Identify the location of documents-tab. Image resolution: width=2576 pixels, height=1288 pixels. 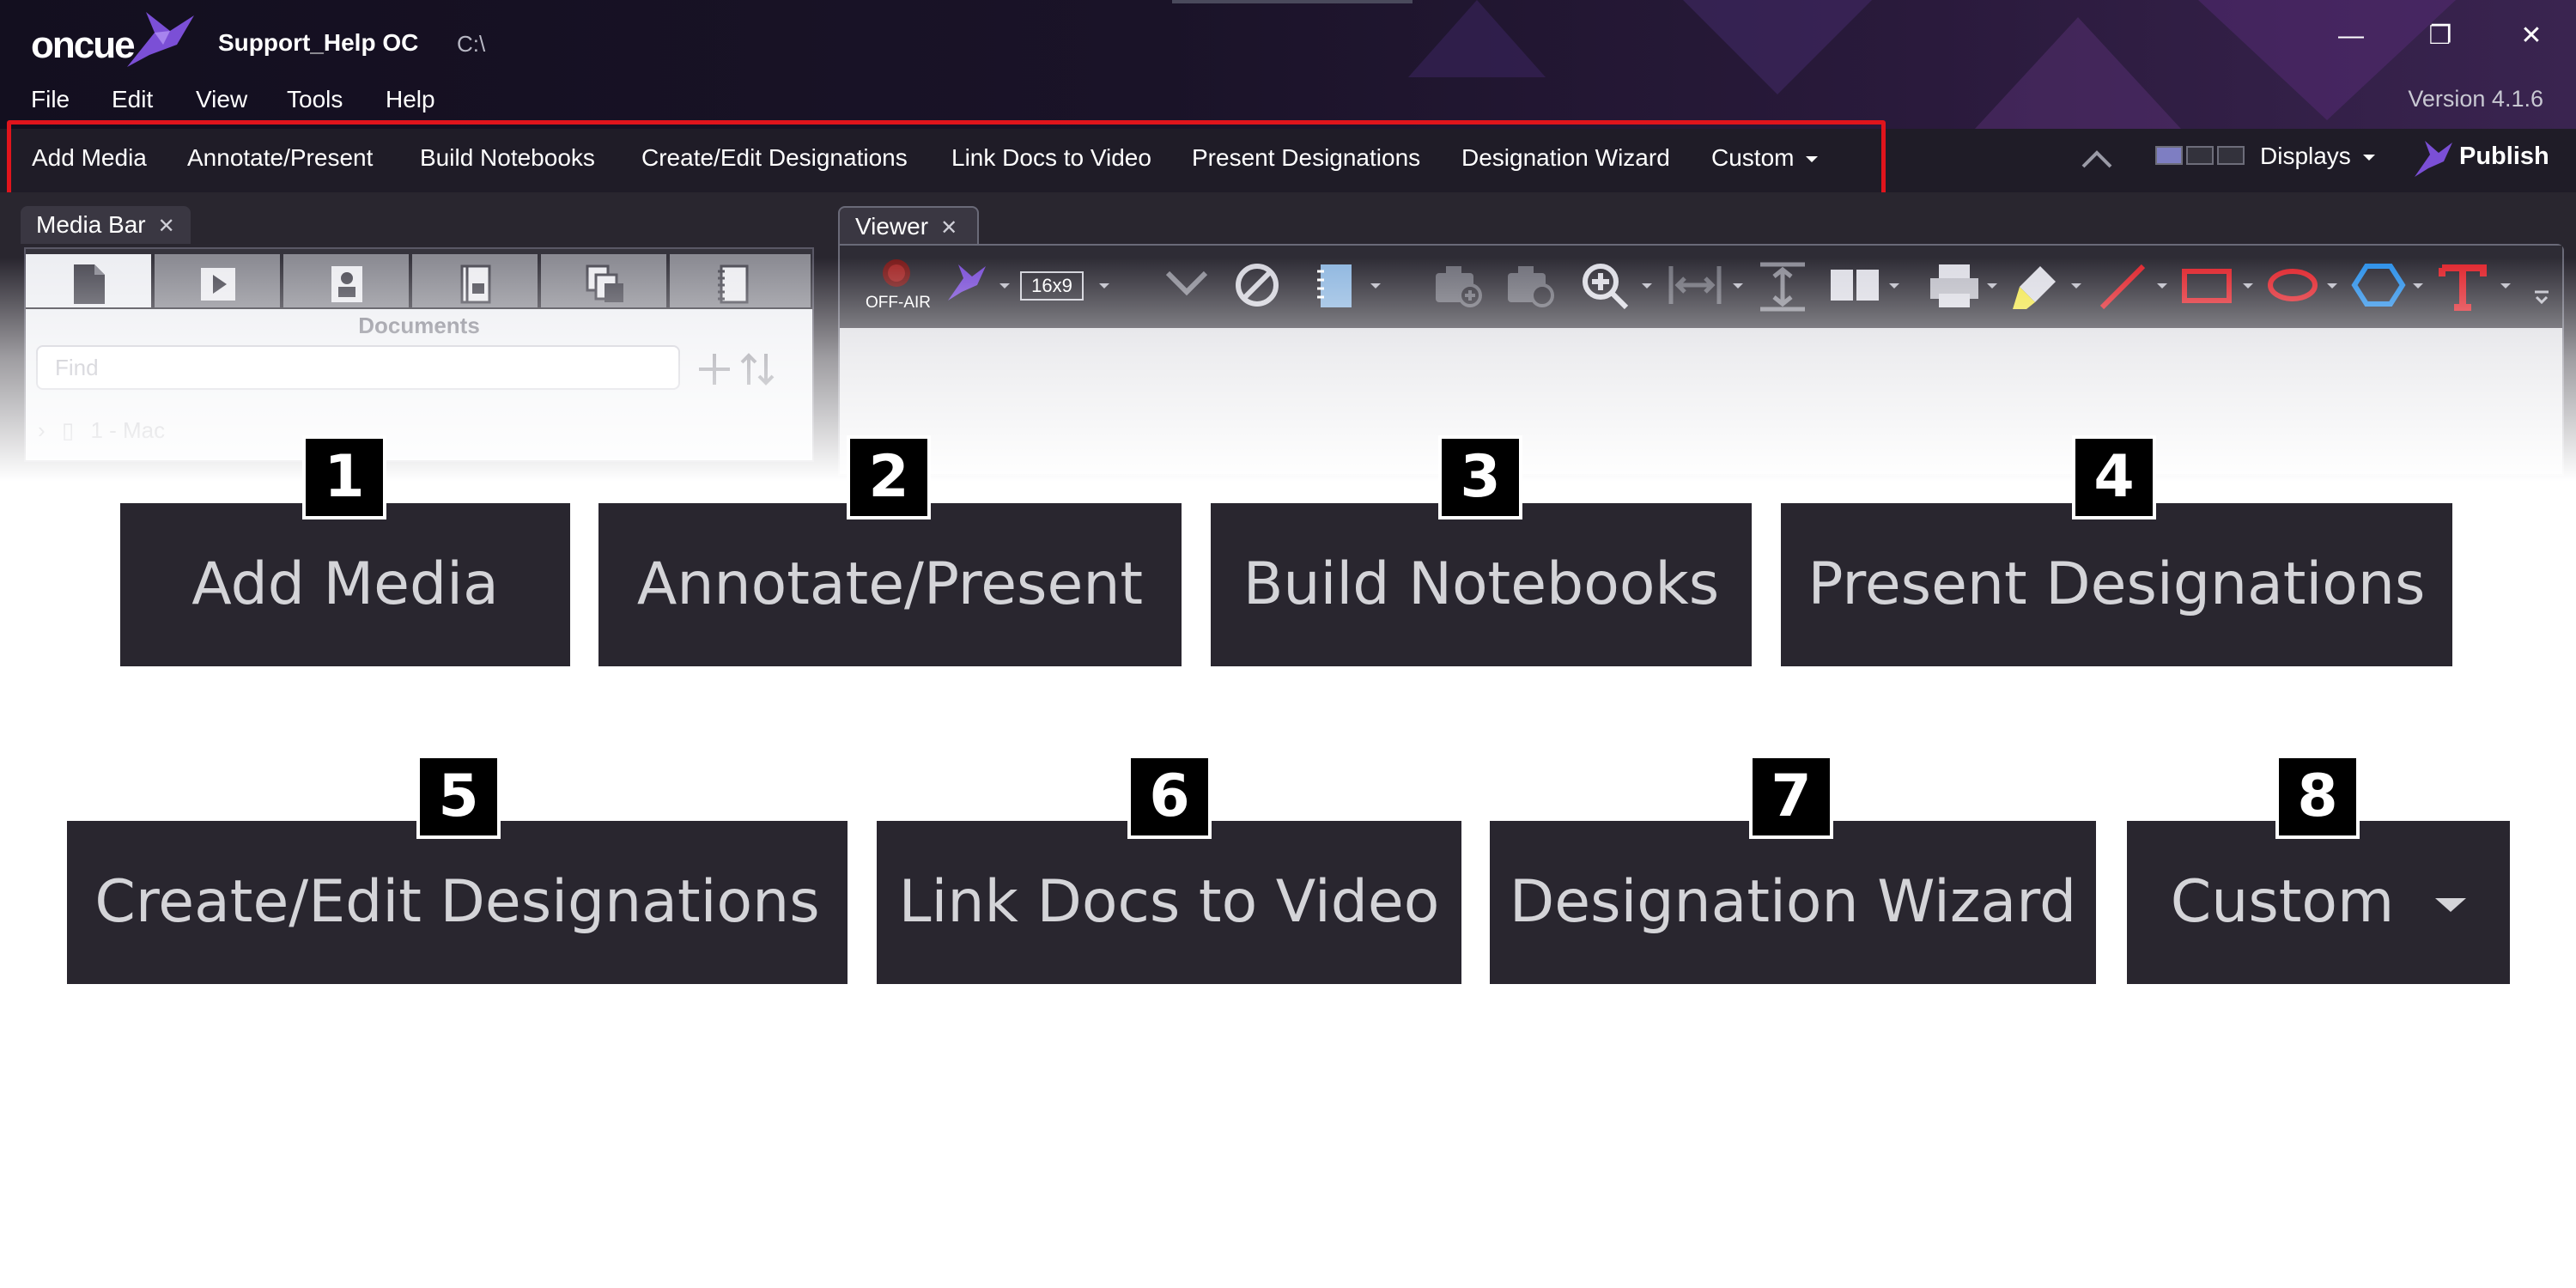
(90, 280).